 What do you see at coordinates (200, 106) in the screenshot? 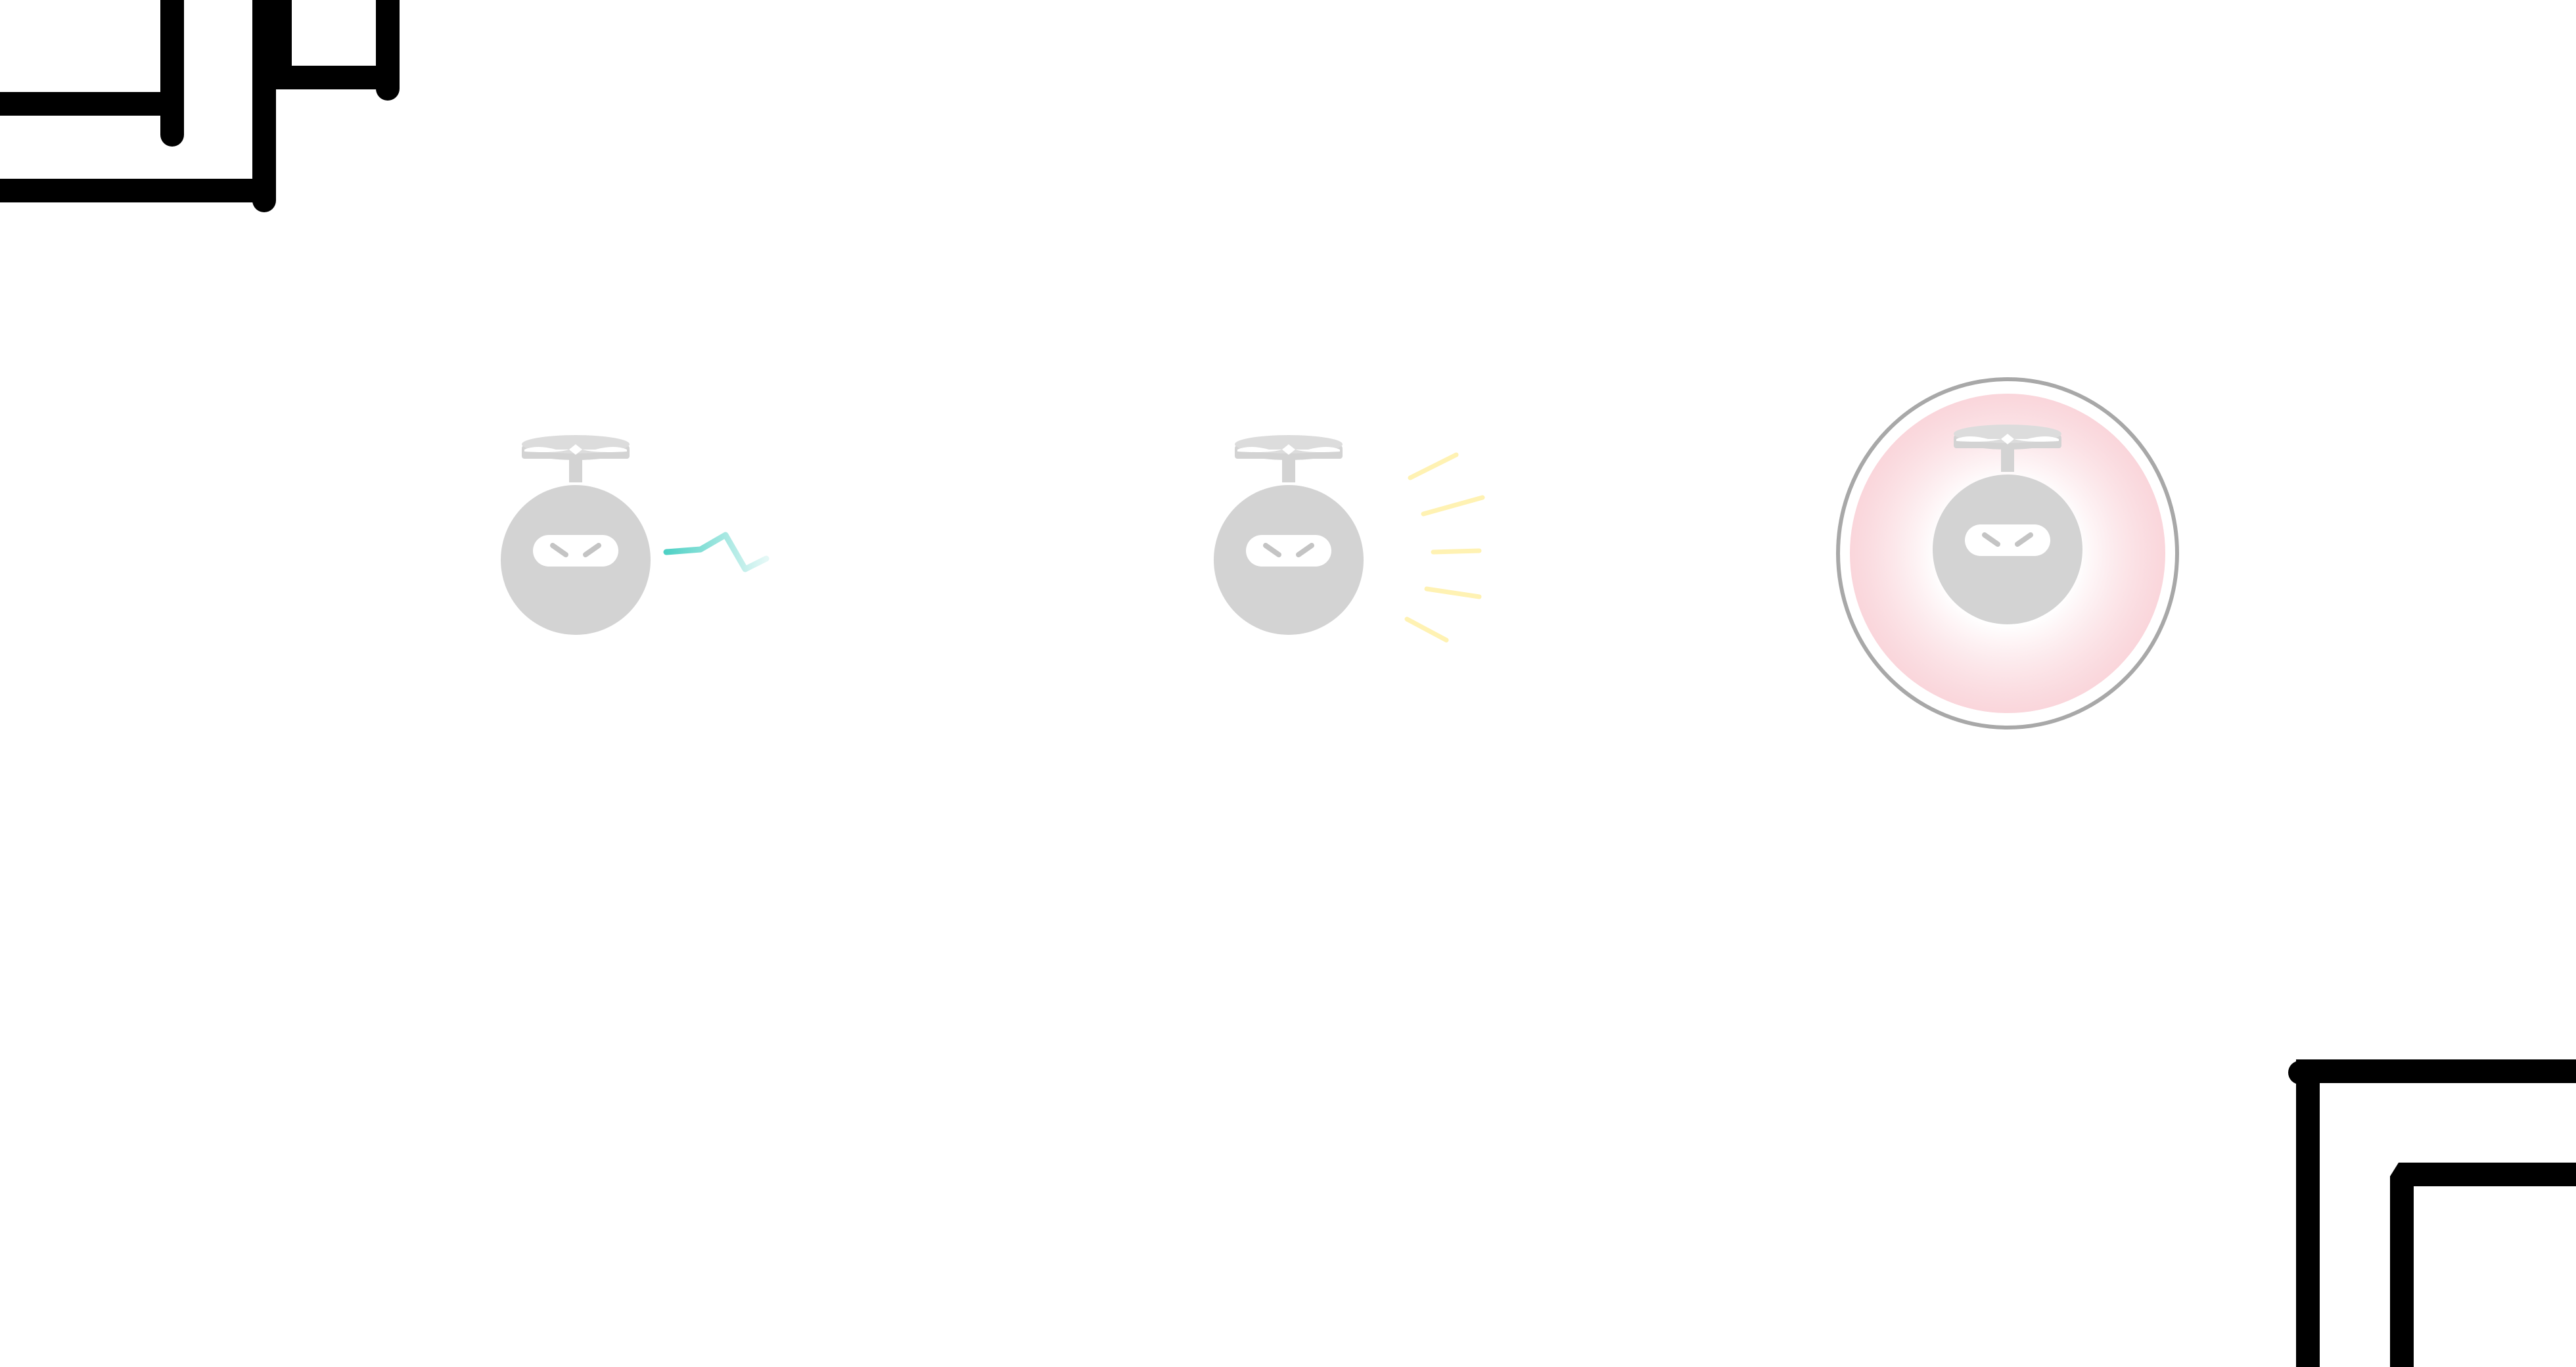
I see `wall-top-left` at bounding box center [200, 106].